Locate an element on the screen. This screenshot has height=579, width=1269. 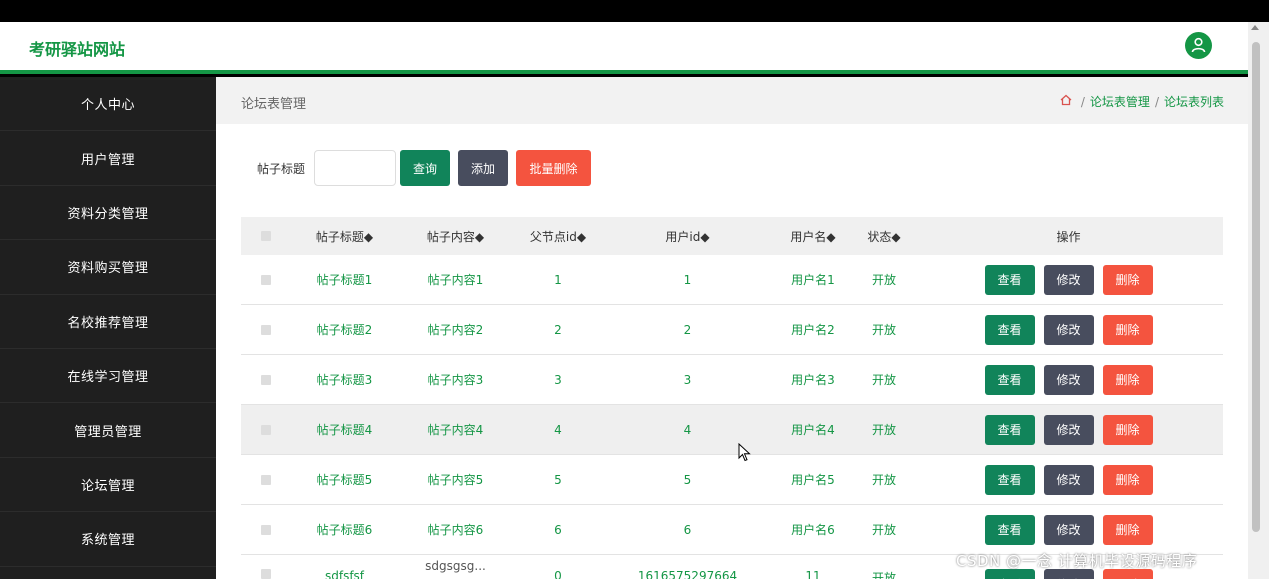
cell-username: 用户名4 is located at coordinates (813, 430).